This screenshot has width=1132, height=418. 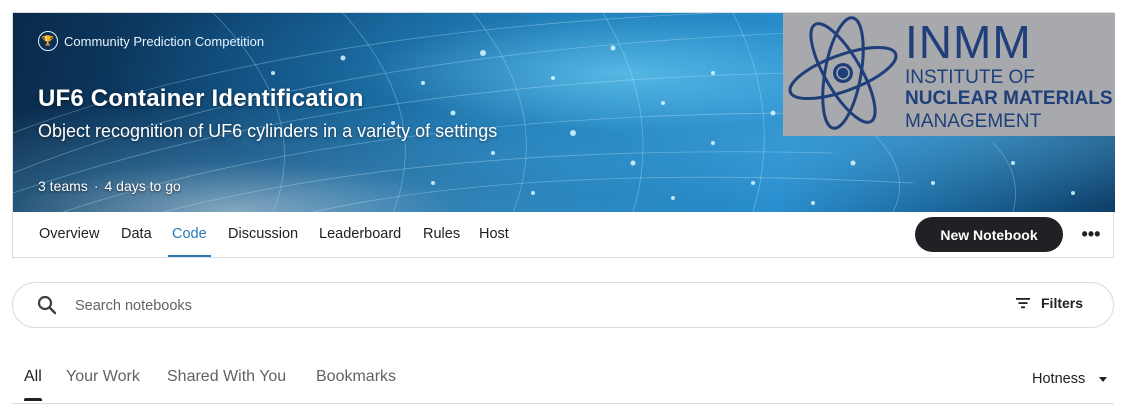 I want to click on competition-meta: 3 teams · 4 days to go, so click(x=109, y=186).